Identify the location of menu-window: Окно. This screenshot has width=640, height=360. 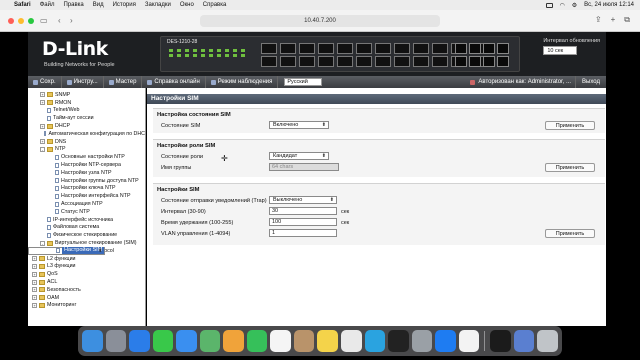
(187, 5).